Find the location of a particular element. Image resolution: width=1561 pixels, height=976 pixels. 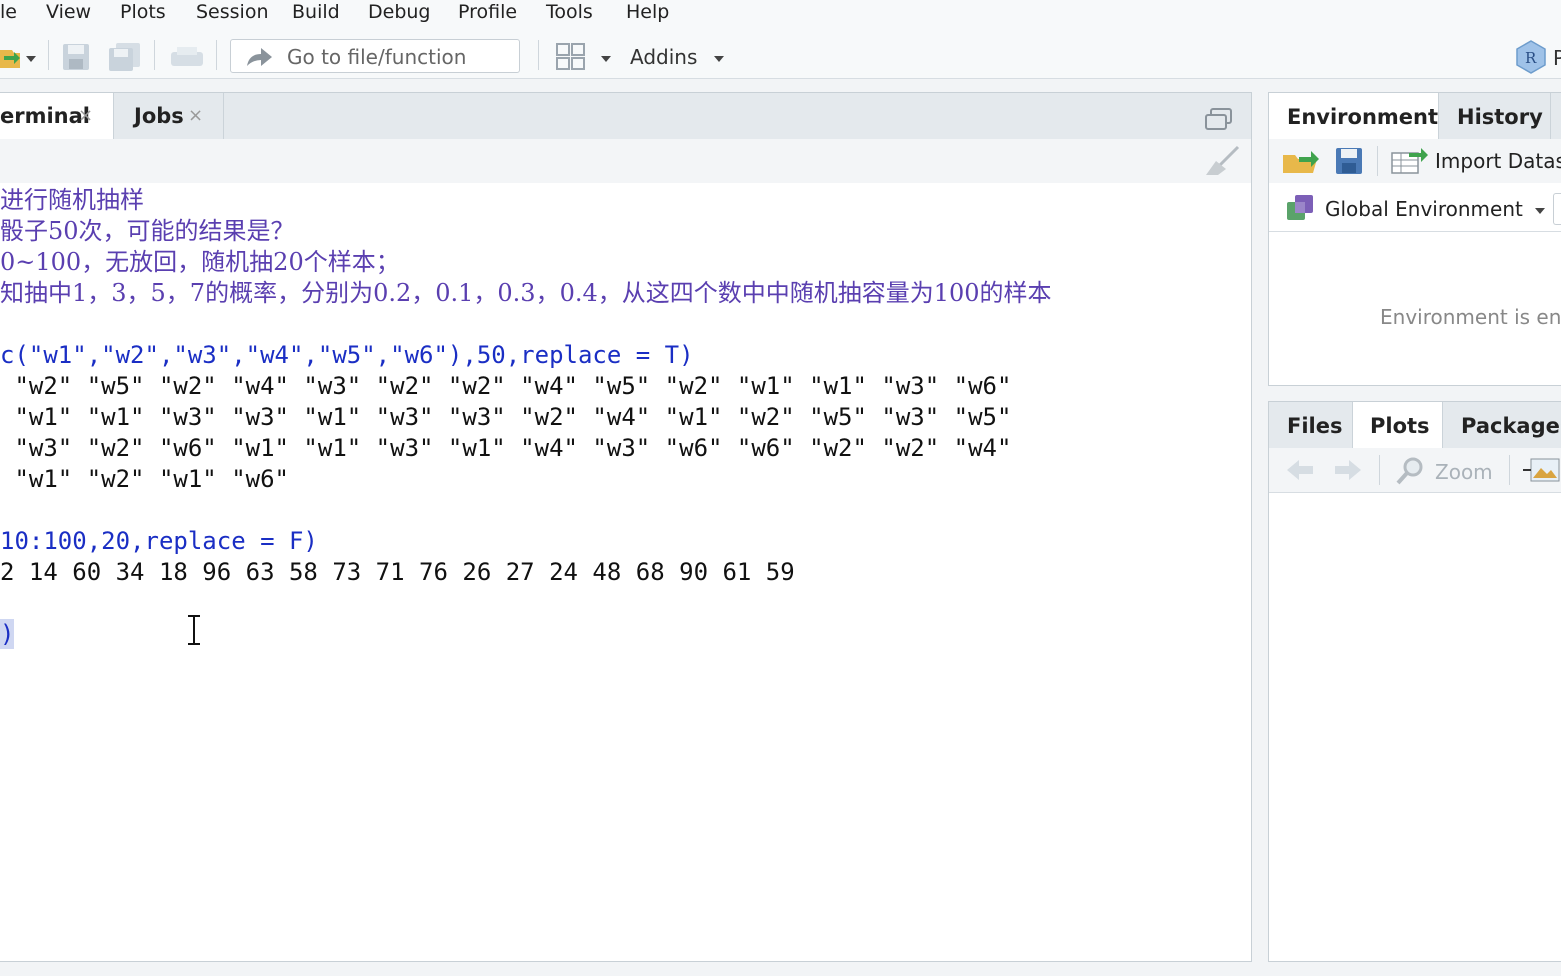

tab-history-label: History is located at coordinates (1500, 117).